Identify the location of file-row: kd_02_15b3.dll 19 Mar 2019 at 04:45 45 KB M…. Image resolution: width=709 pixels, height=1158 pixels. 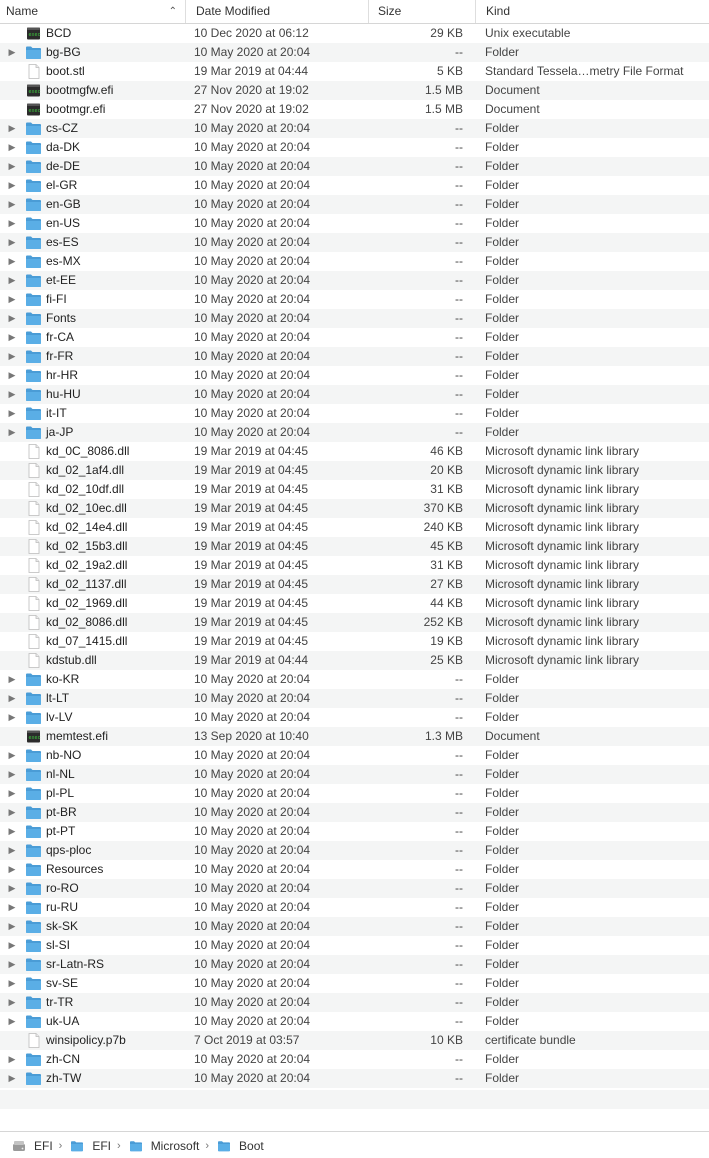
(354, 546).